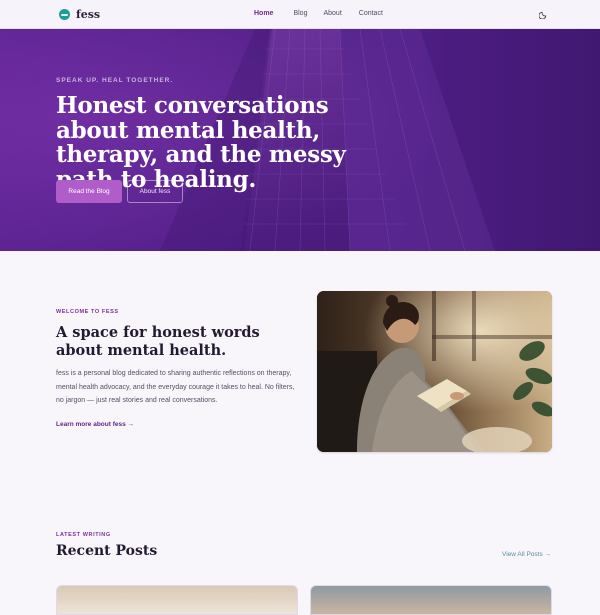 The width and height of the screenshot is (600, 615). What do you see at coordinates (89, 191) in the screenshot?
I see `read-blog-button: Read the Blog` at bounding box center [89, 191].